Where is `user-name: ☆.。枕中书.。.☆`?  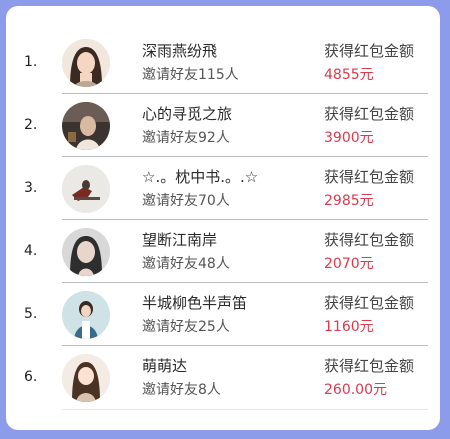
user-name: ☆.。枕中书.。.☆ is located at coordinates (200, 177).